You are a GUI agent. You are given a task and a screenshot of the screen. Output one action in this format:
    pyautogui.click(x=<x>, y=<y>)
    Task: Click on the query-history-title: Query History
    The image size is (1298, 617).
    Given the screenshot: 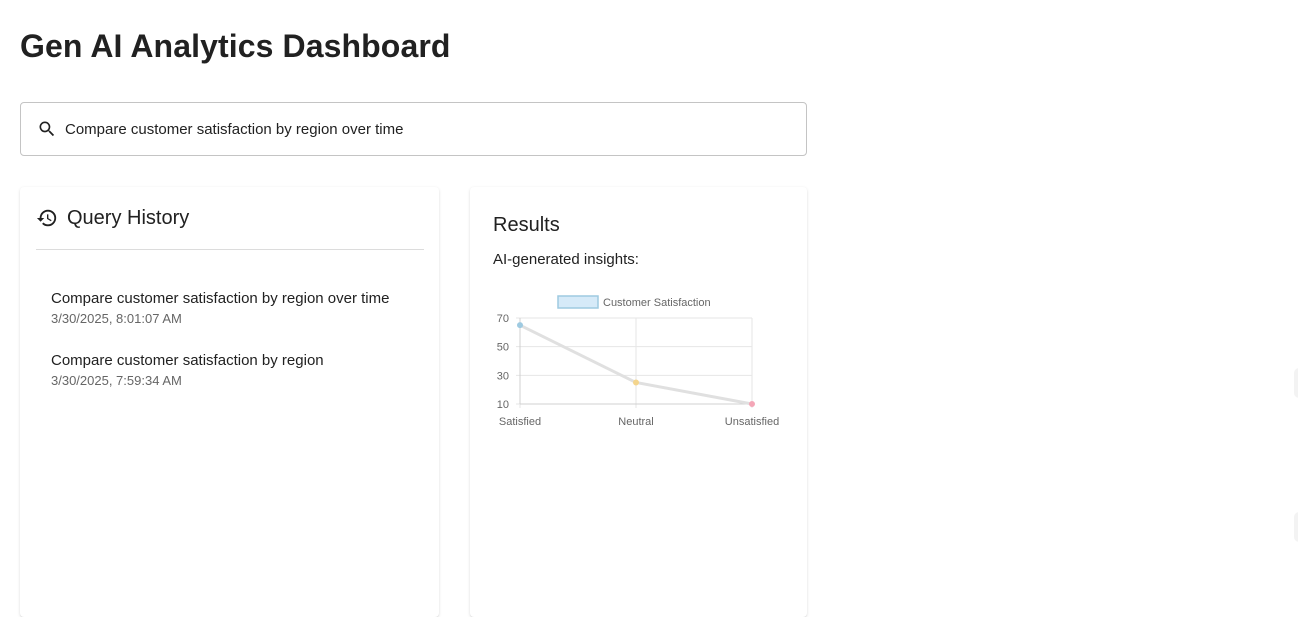 What is the action you would take?
    pyautogui.click(x=128, y=217)
    